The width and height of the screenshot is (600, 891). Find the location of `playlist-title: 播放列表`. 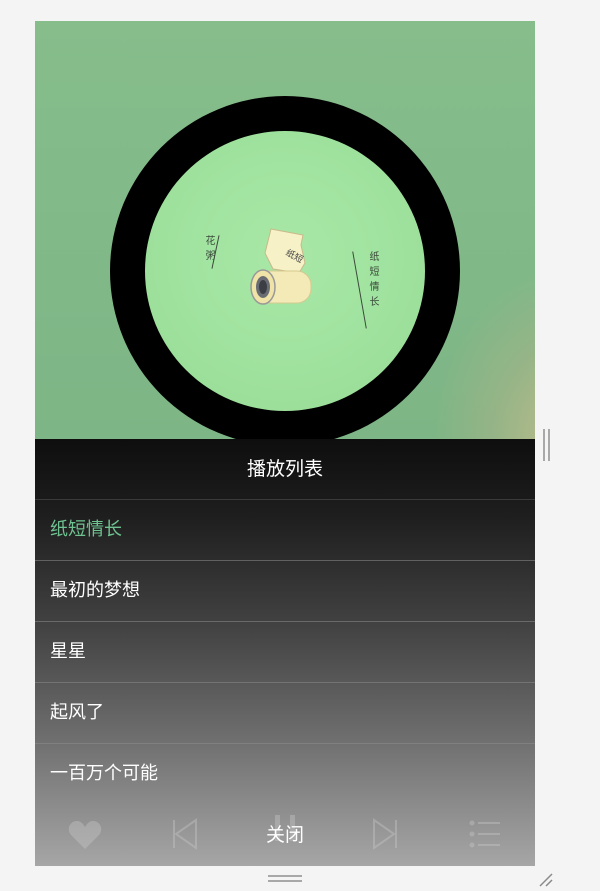

playlist-title: 播放列表 is located at coordinates (285, 469).